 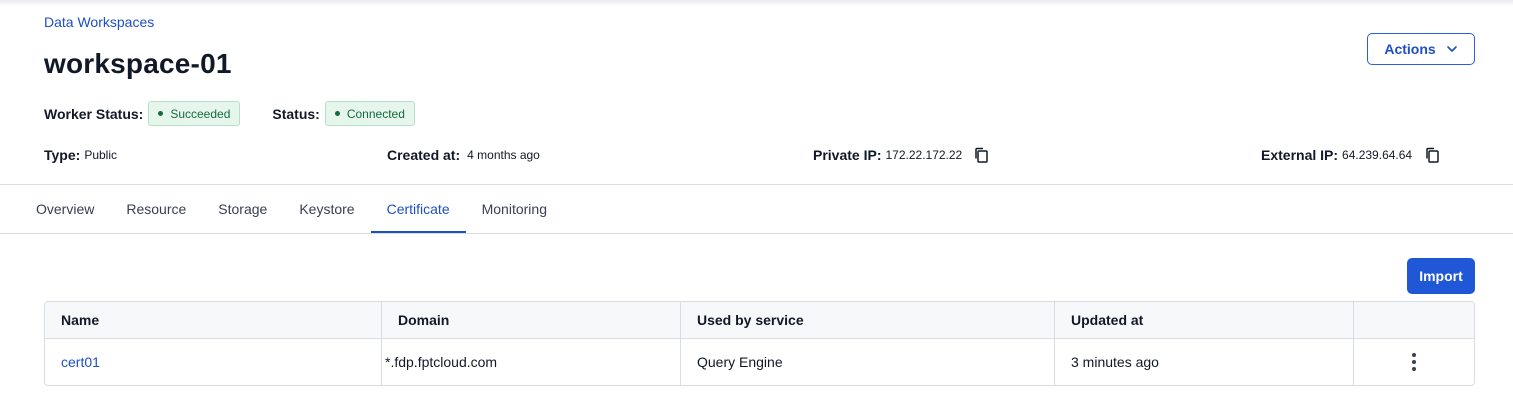 I want to click on column-header-used-by-service: Used by service, so click(x=868, y=320).